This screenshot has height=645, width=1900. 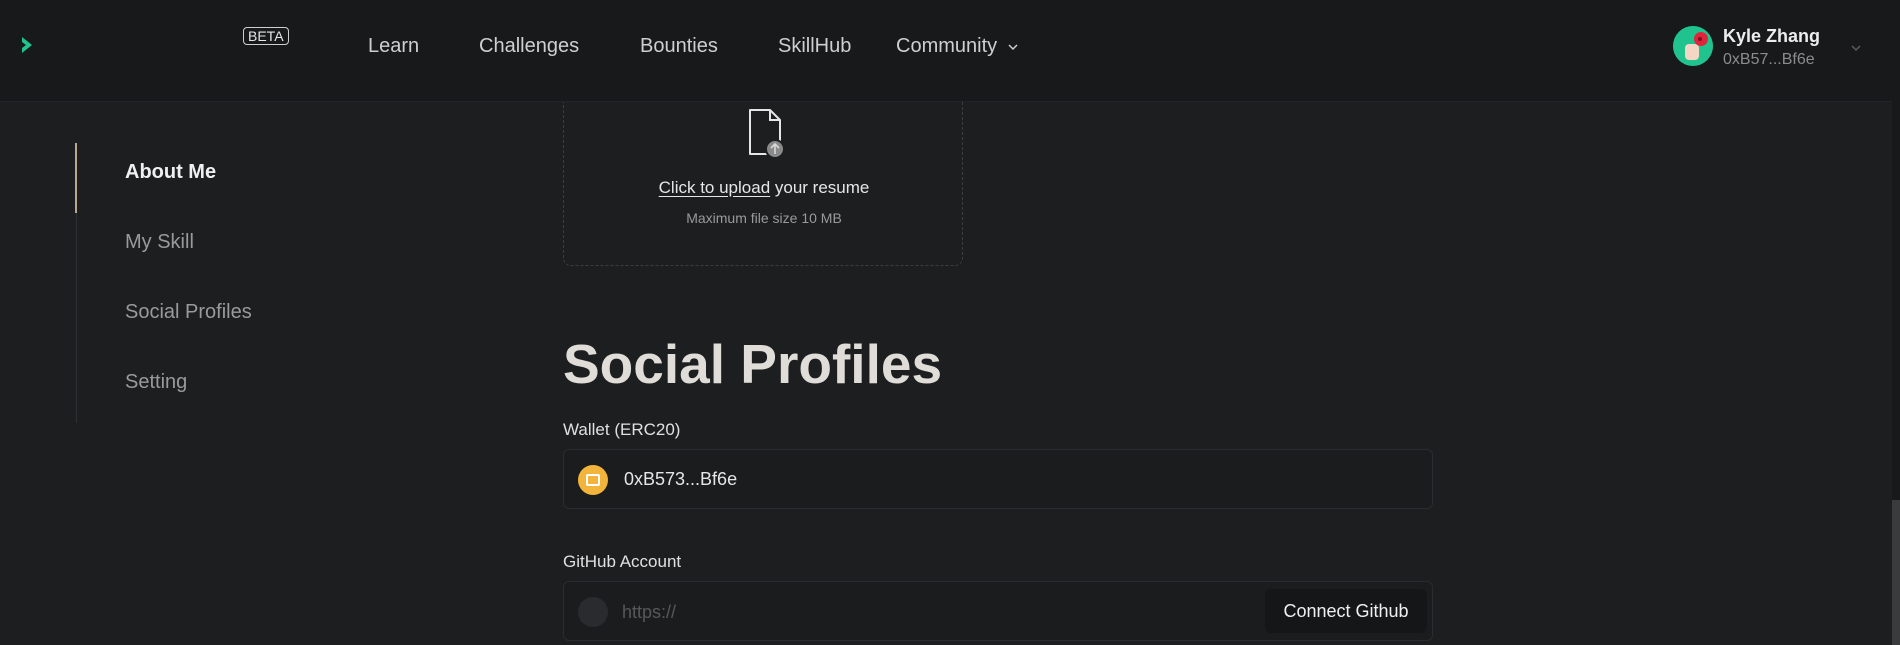 I want to click on upload-text-rest: your resume, so click(x=820, y=187).